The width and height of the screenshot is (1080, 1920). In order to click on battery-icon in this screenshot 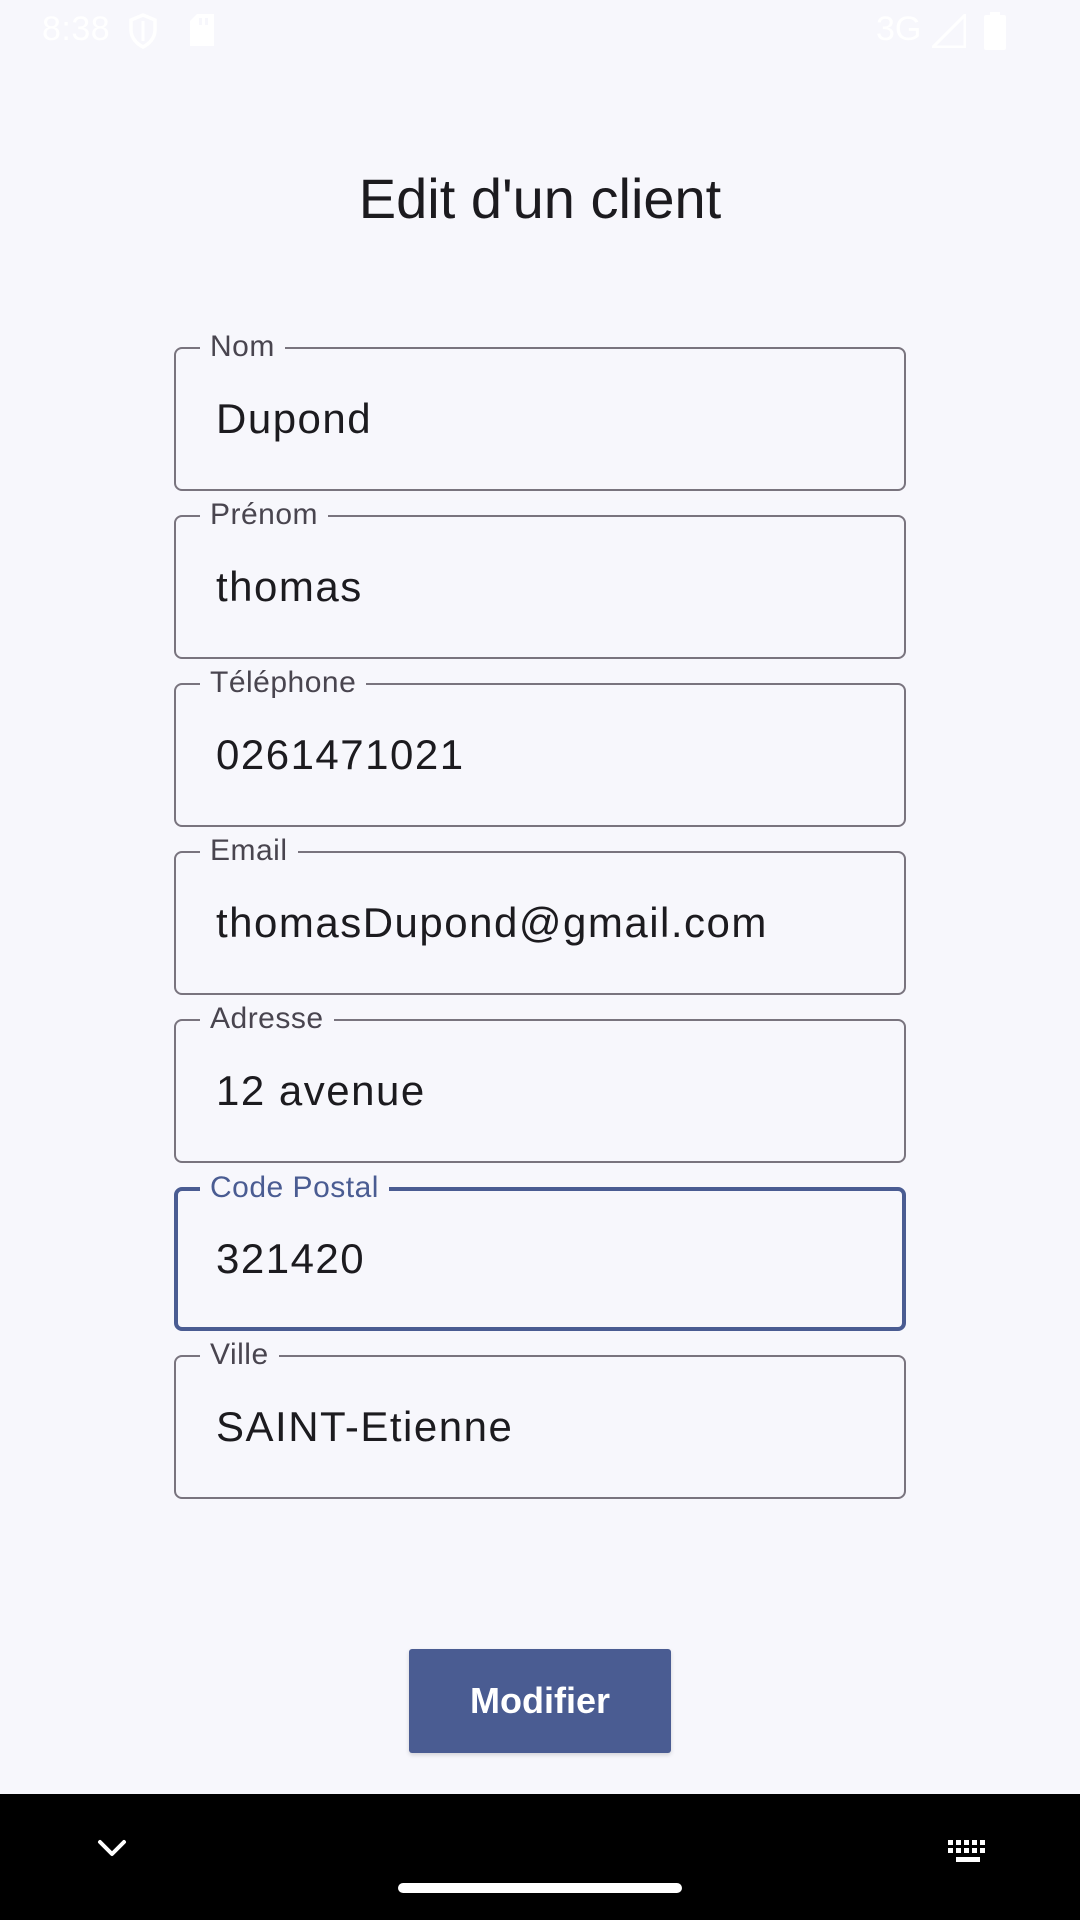, I will do `click(995, 33)`.